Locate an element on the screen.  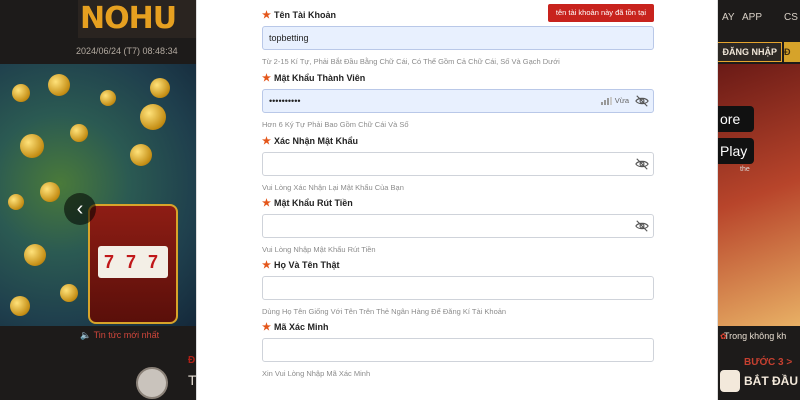
password-label: ★ Mật Khẩu Thành Viên is located at coordinates (458, 78).